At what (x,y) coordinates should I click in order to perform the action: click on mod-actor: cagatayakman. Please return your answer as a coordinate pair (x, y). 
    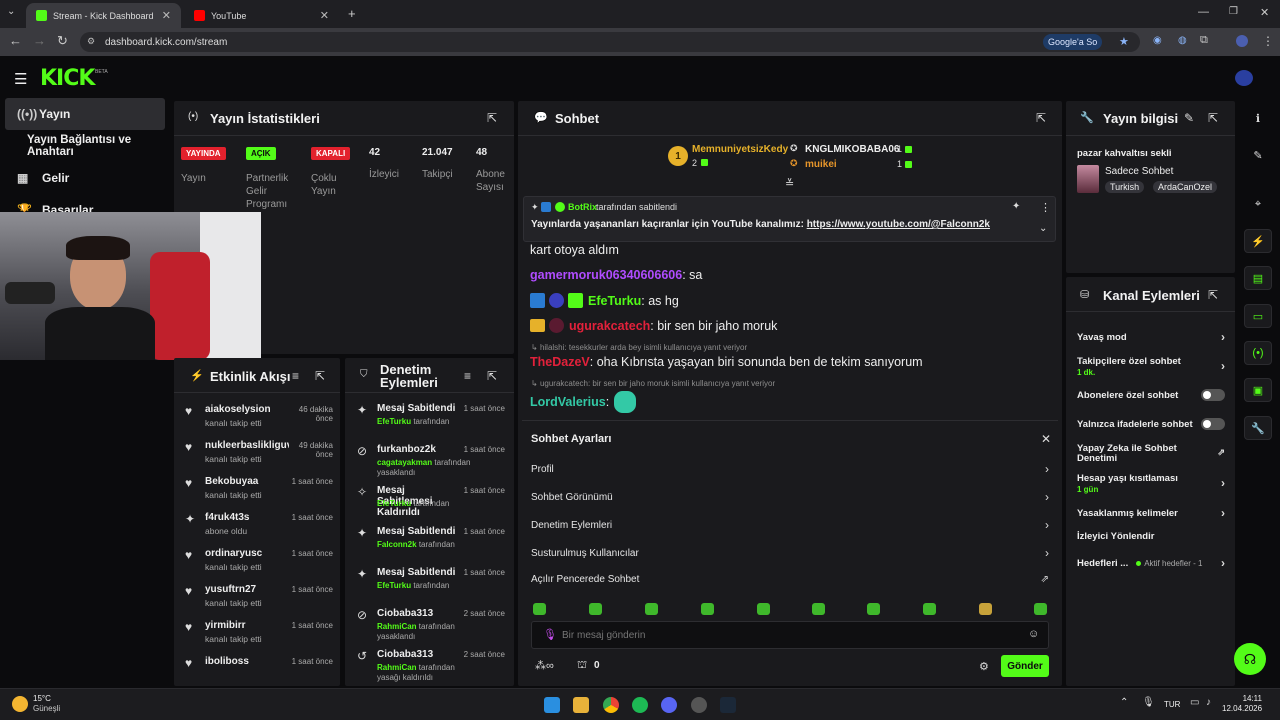
    Looking at the image, I should click on (404, 462).